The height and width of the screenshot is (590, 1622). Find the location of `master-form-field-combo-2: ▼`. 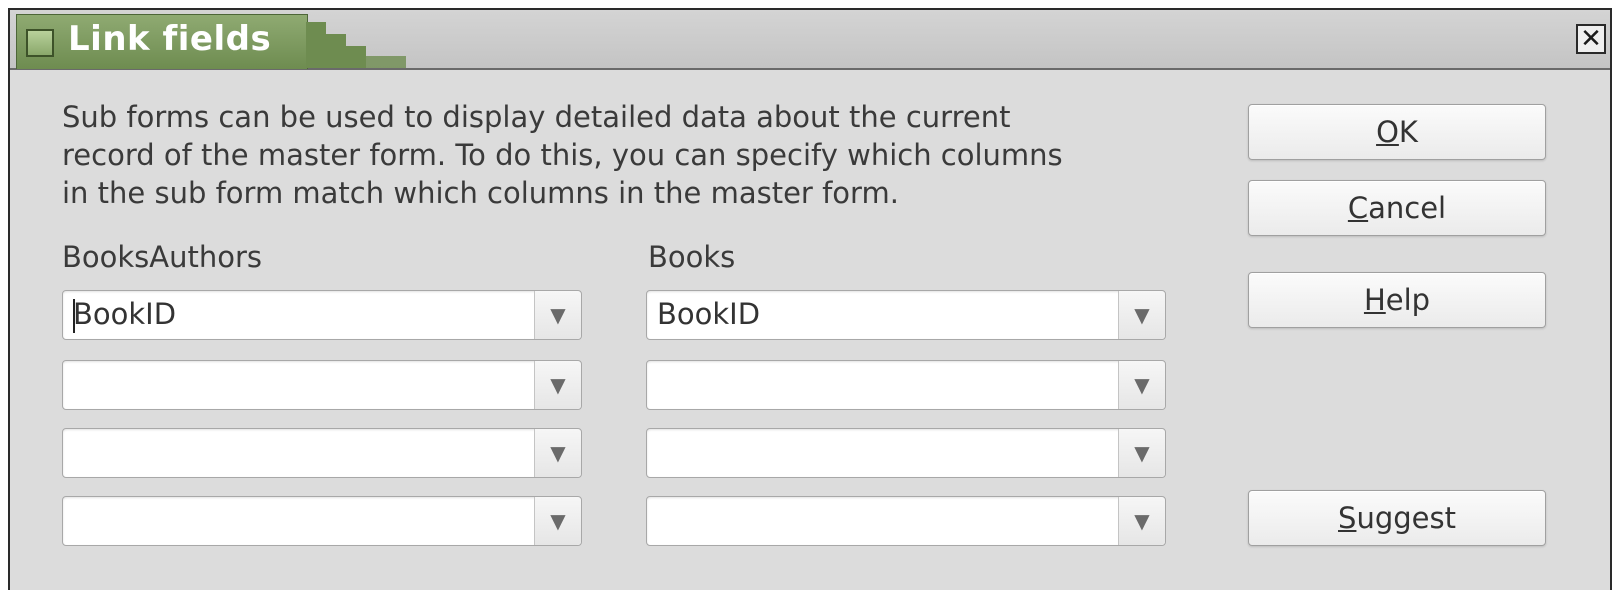

master-form-field-combo-2: ▼ is located at coordinates (906, 385).